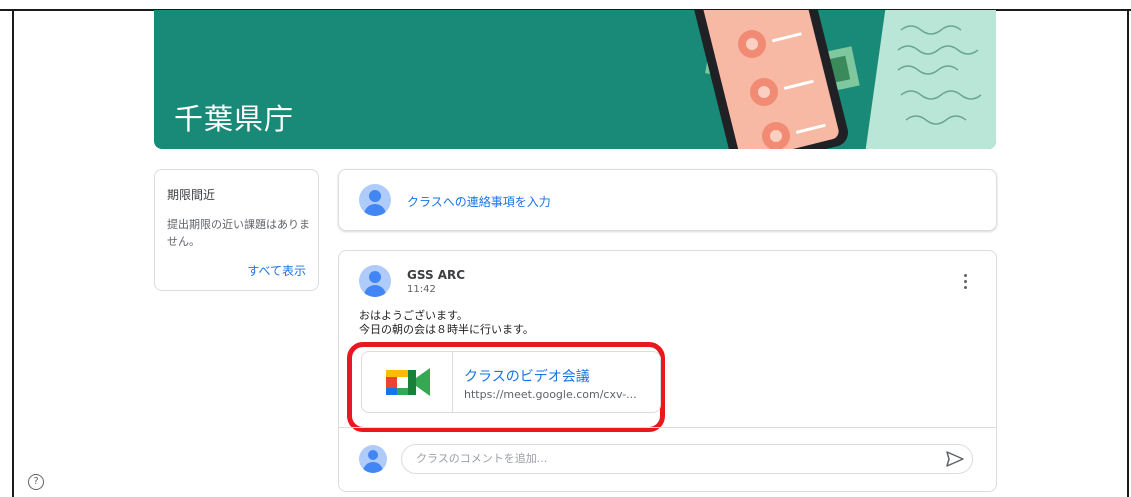  What do you see at coordinates (238, 233) in the screenshot?
I see `upcoming-empty-text: 提出期限の近い課題はありません。` at bounding box center [238, 233].